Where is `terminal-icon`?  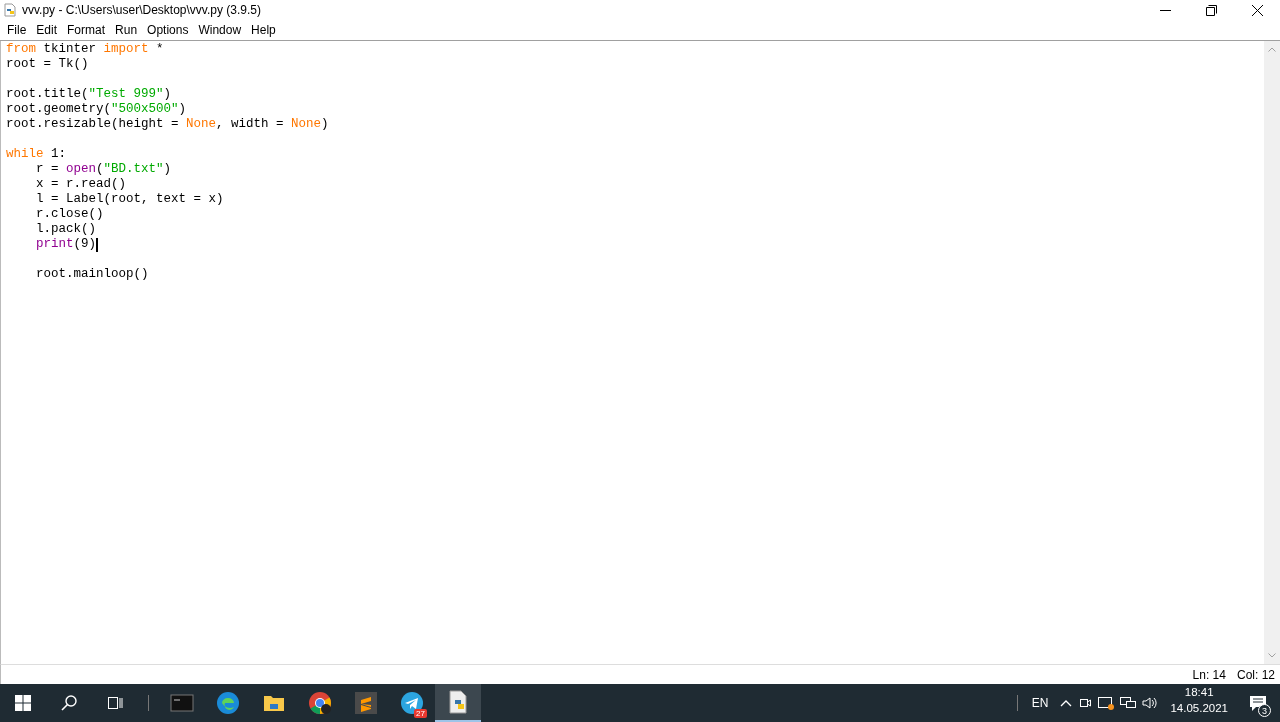 terminal-icon is located at coordinates (182, 703).